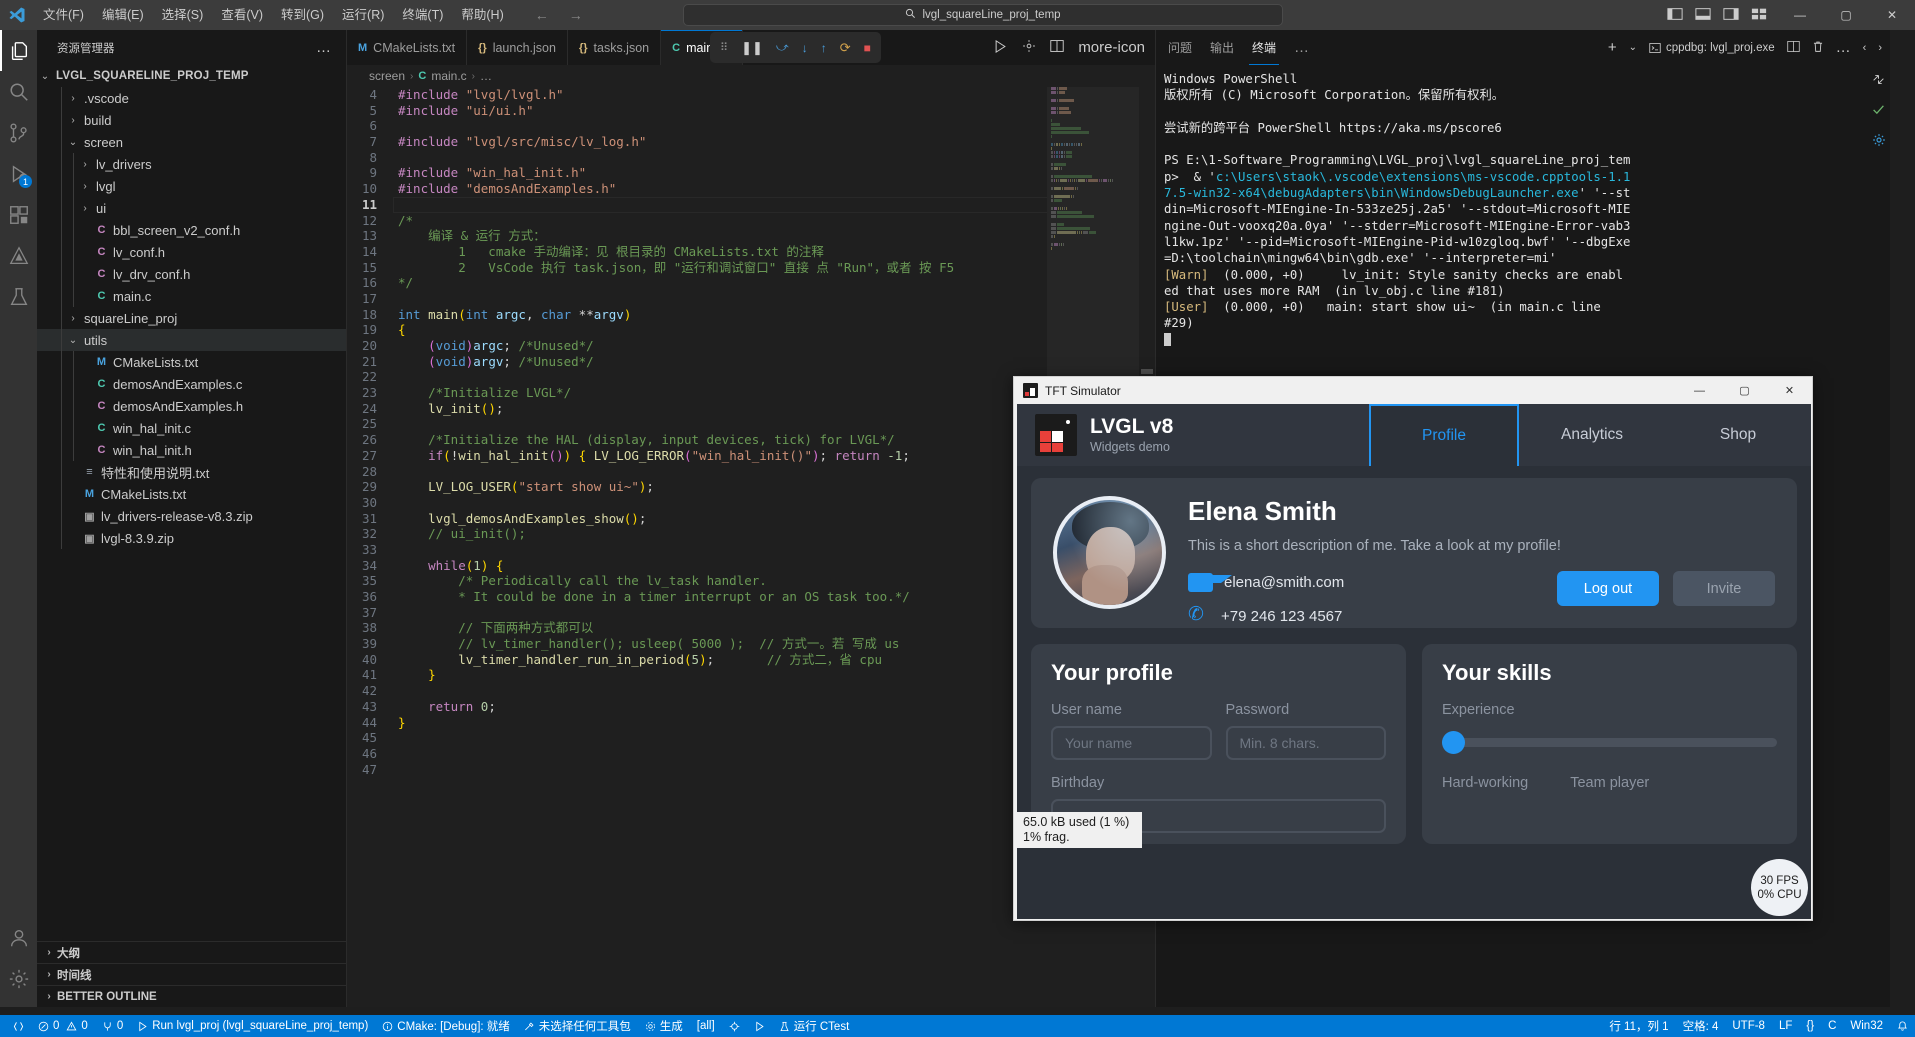  What do you see at coordinates (1878, 81) in the screenshot?
I see `terminal-maximize-icon` at bounding box center [1878, 81].